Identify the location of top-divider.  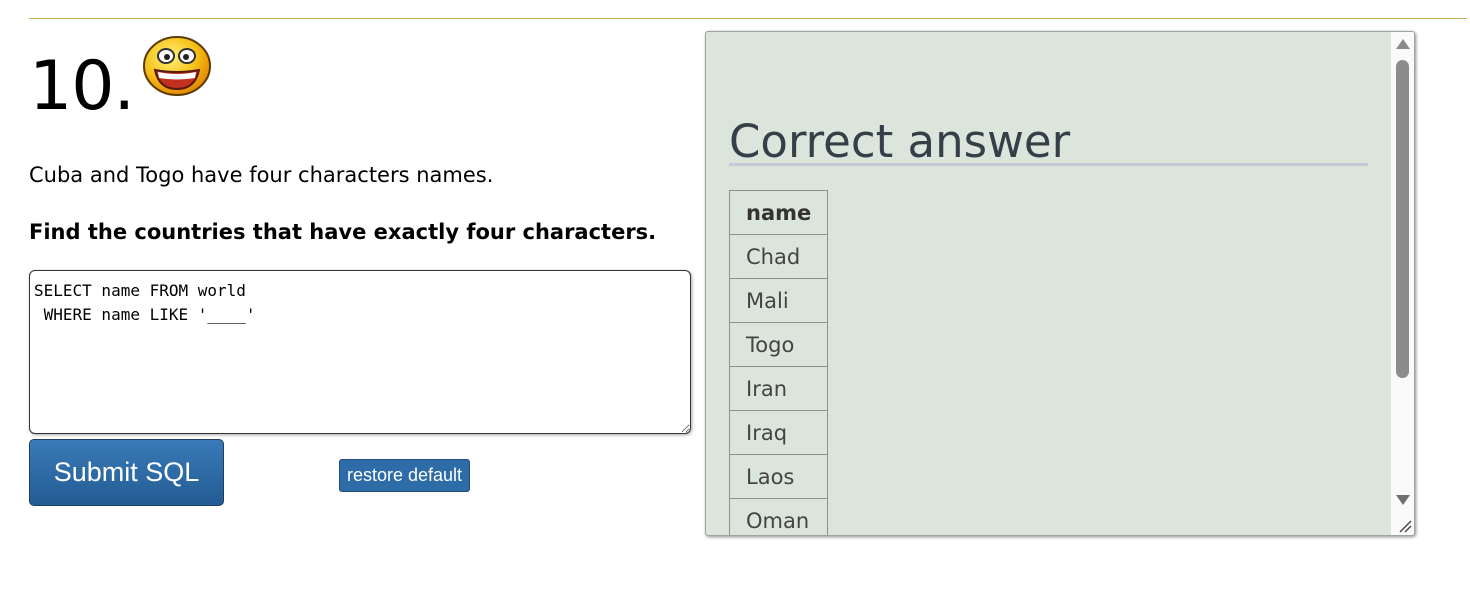
(748, 18).